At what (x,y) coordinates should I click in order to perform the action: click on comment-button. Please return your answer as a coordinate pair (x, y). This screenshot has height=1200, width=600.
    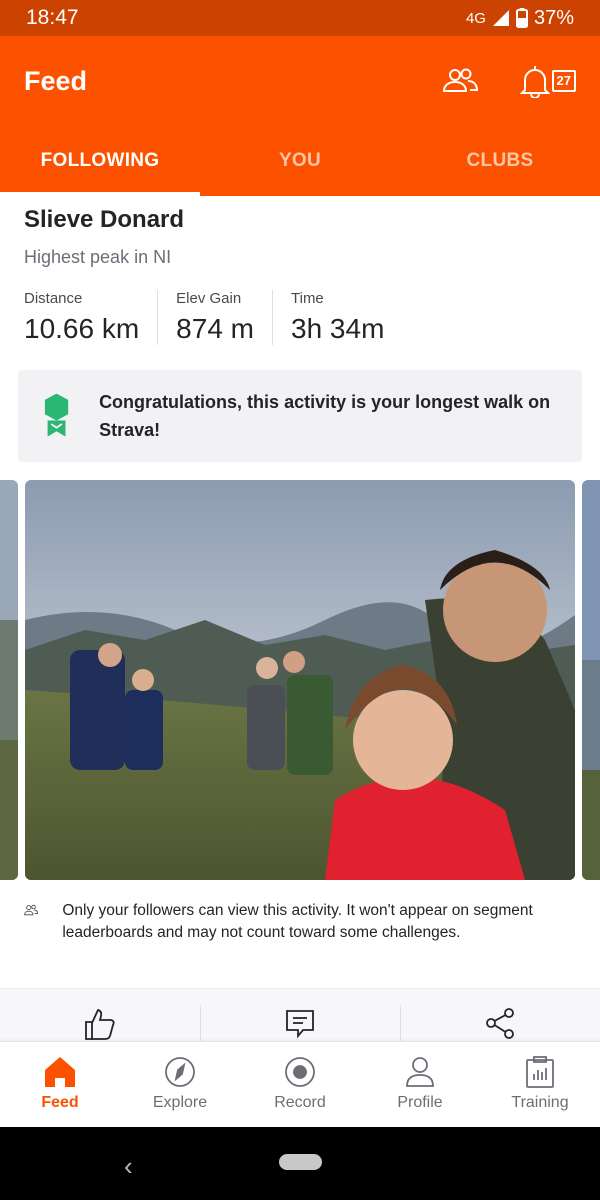
    Looking at the image, I should click on (300, 1015).